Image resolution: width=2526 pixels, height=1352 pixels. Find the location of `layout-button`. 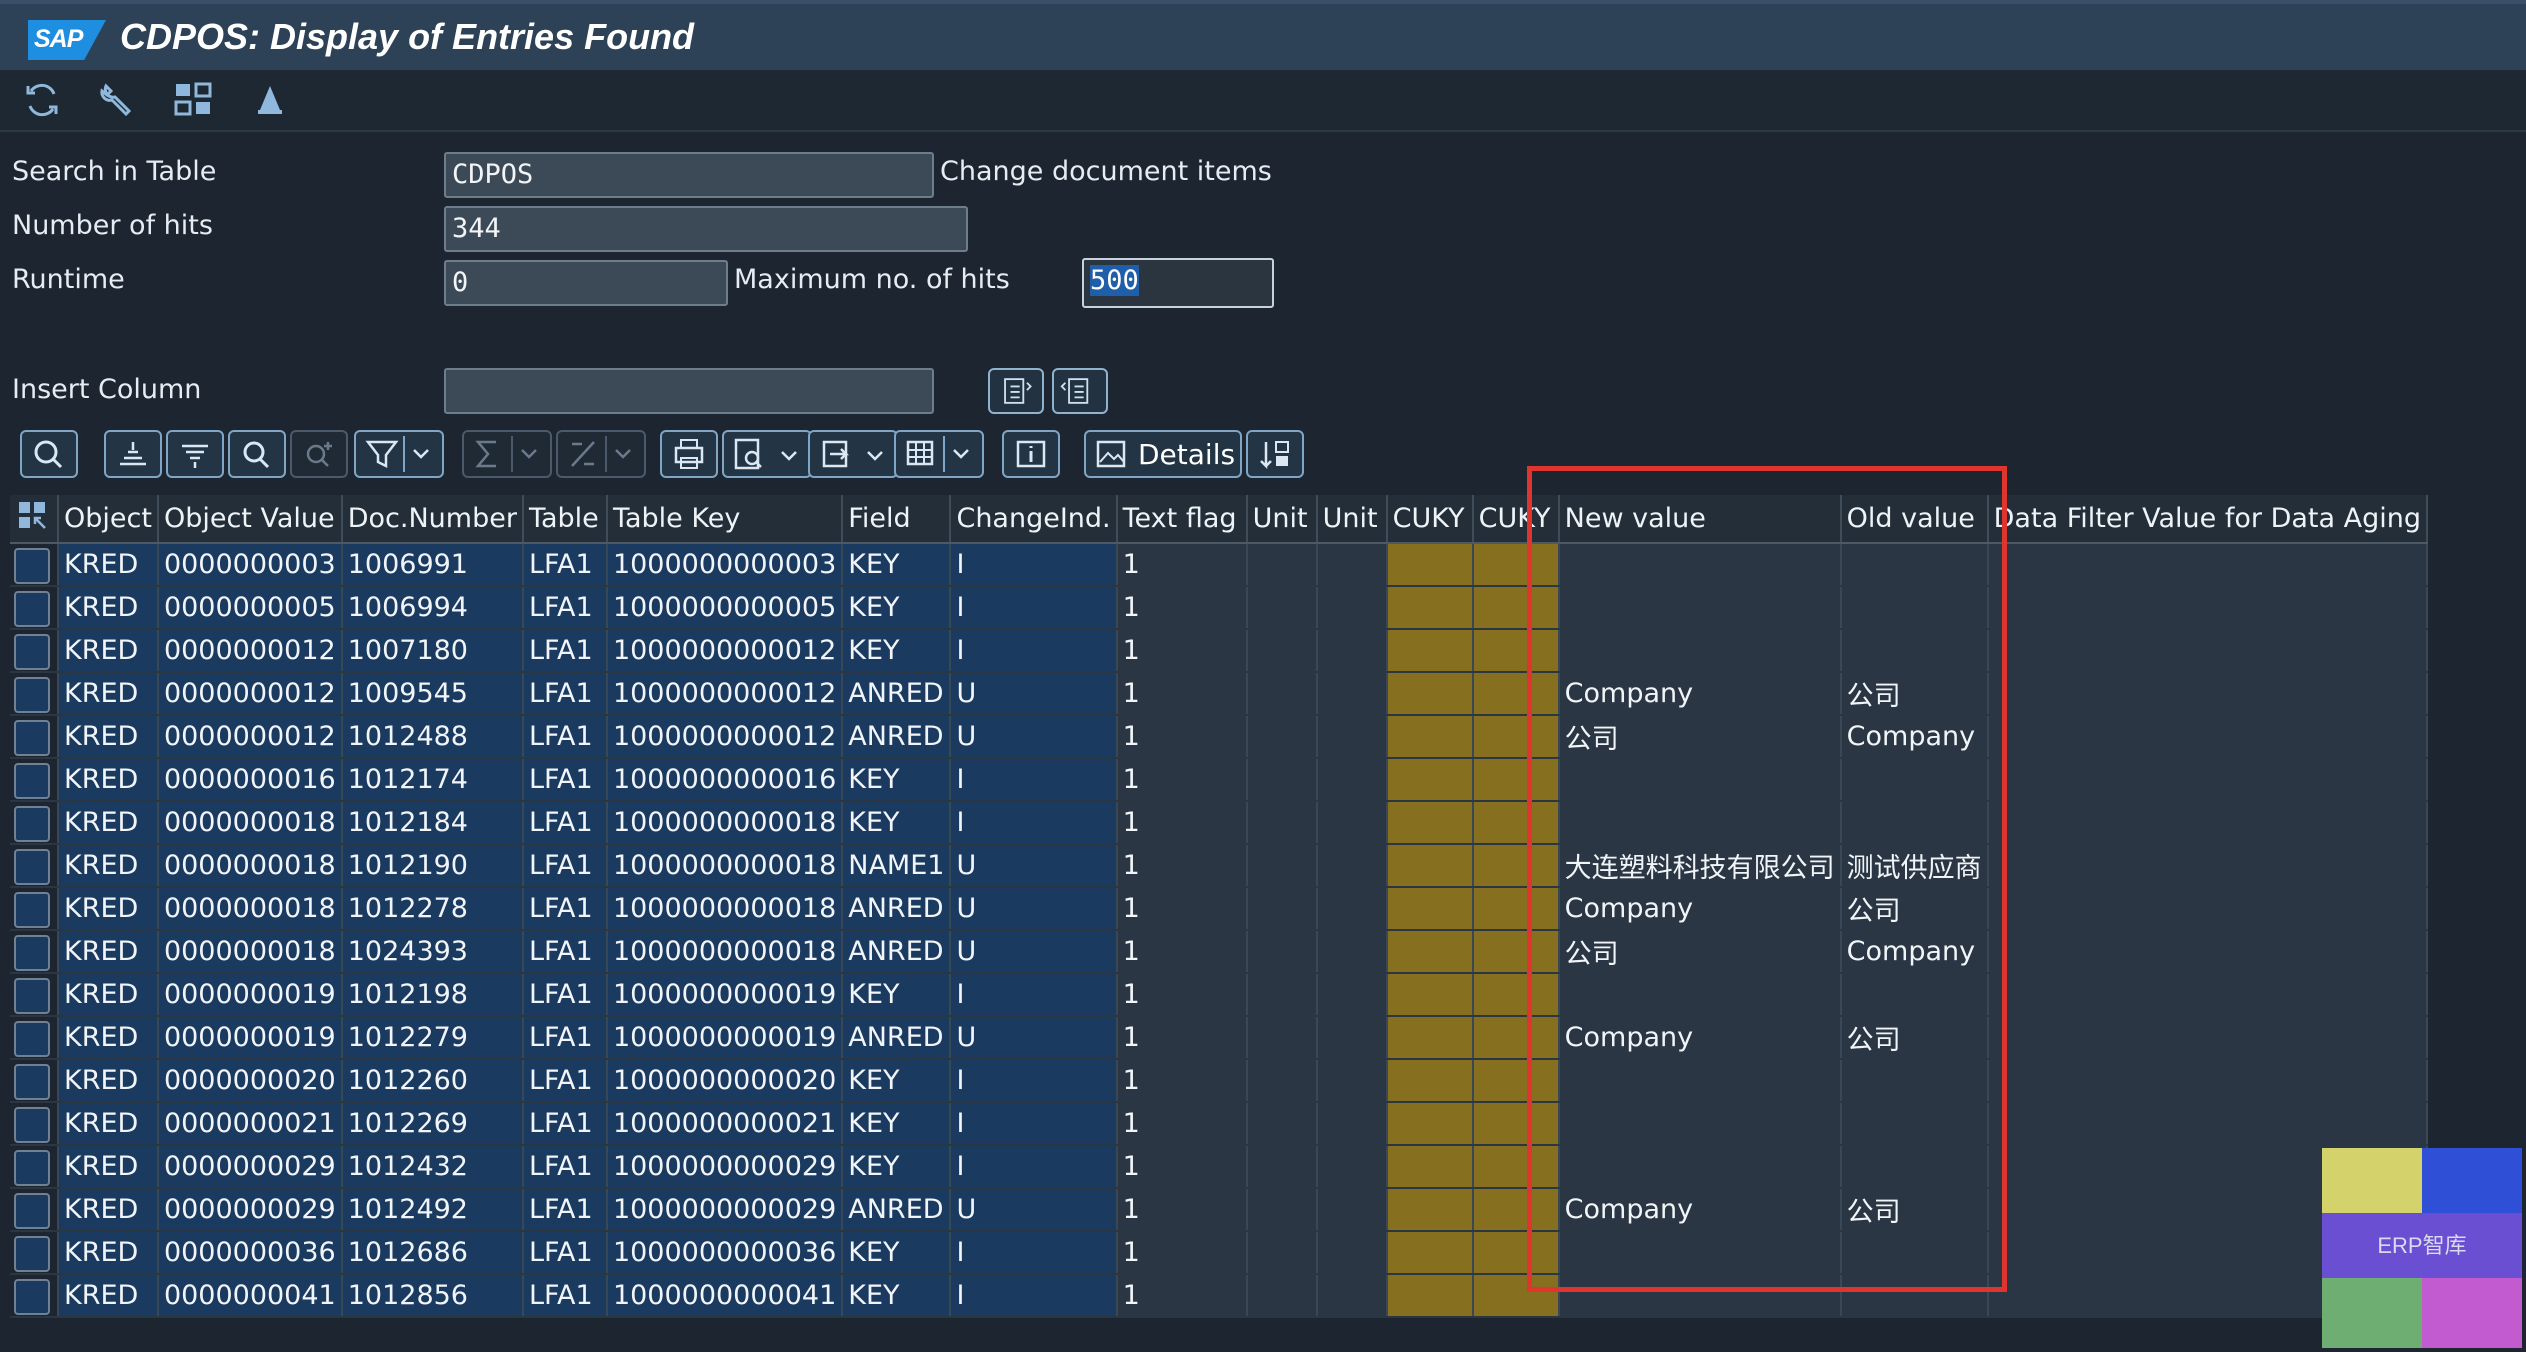

layout-button is located at coordinates (939, 454).